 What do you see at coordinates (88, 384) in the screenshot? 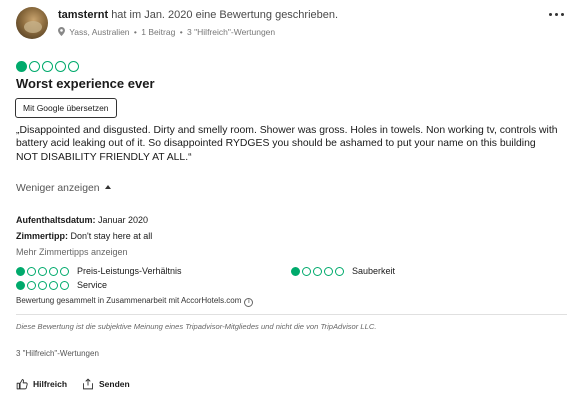
I see `share-icon` at bounding box center [88, 384].